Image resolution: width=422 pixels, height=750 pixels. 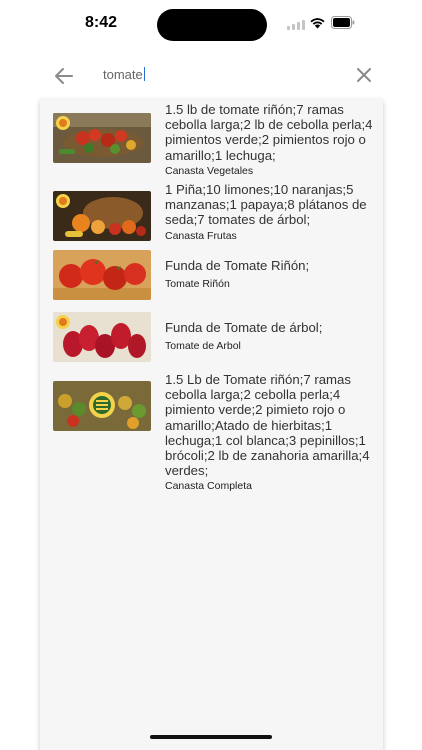 What do you see at coordinates (364, 75) in the screenshot?
I see `clear-search-icon` at bounding box center [364, 75].